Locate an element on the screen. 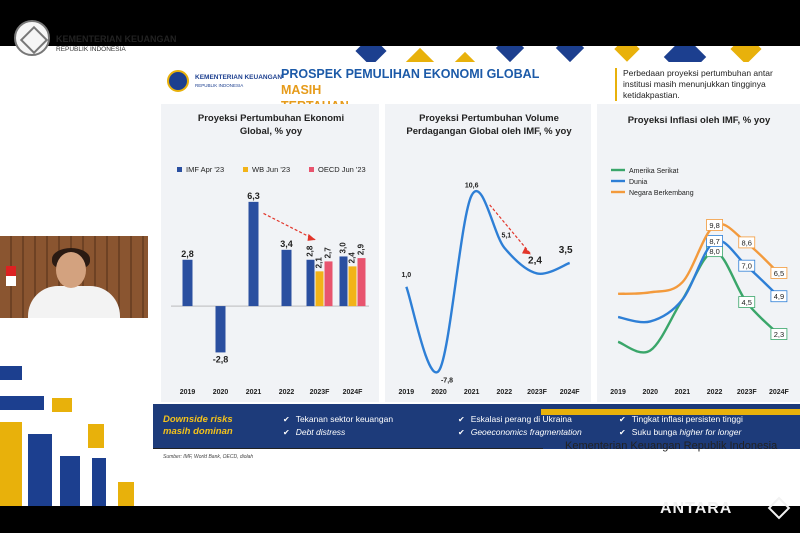 The height and width of the screenshot is (533, 800). antara-watermark: ANTARA is located at coordinates (696, 508).